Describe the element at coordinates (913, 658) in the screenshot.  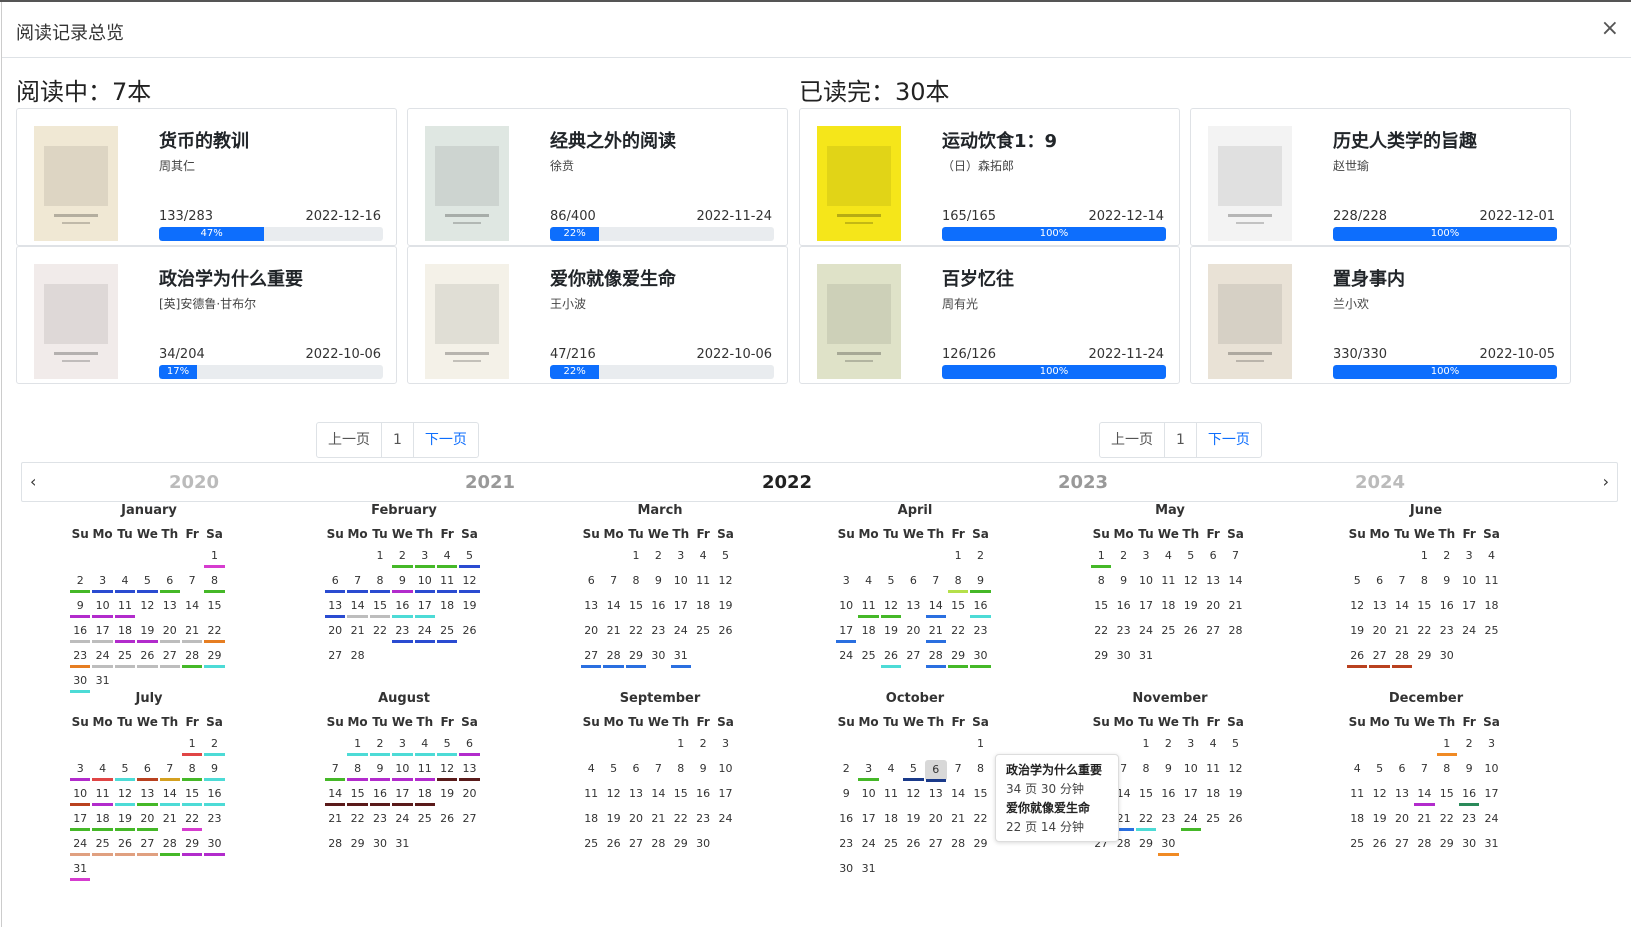
I see `calendar-day: 27` at that location.